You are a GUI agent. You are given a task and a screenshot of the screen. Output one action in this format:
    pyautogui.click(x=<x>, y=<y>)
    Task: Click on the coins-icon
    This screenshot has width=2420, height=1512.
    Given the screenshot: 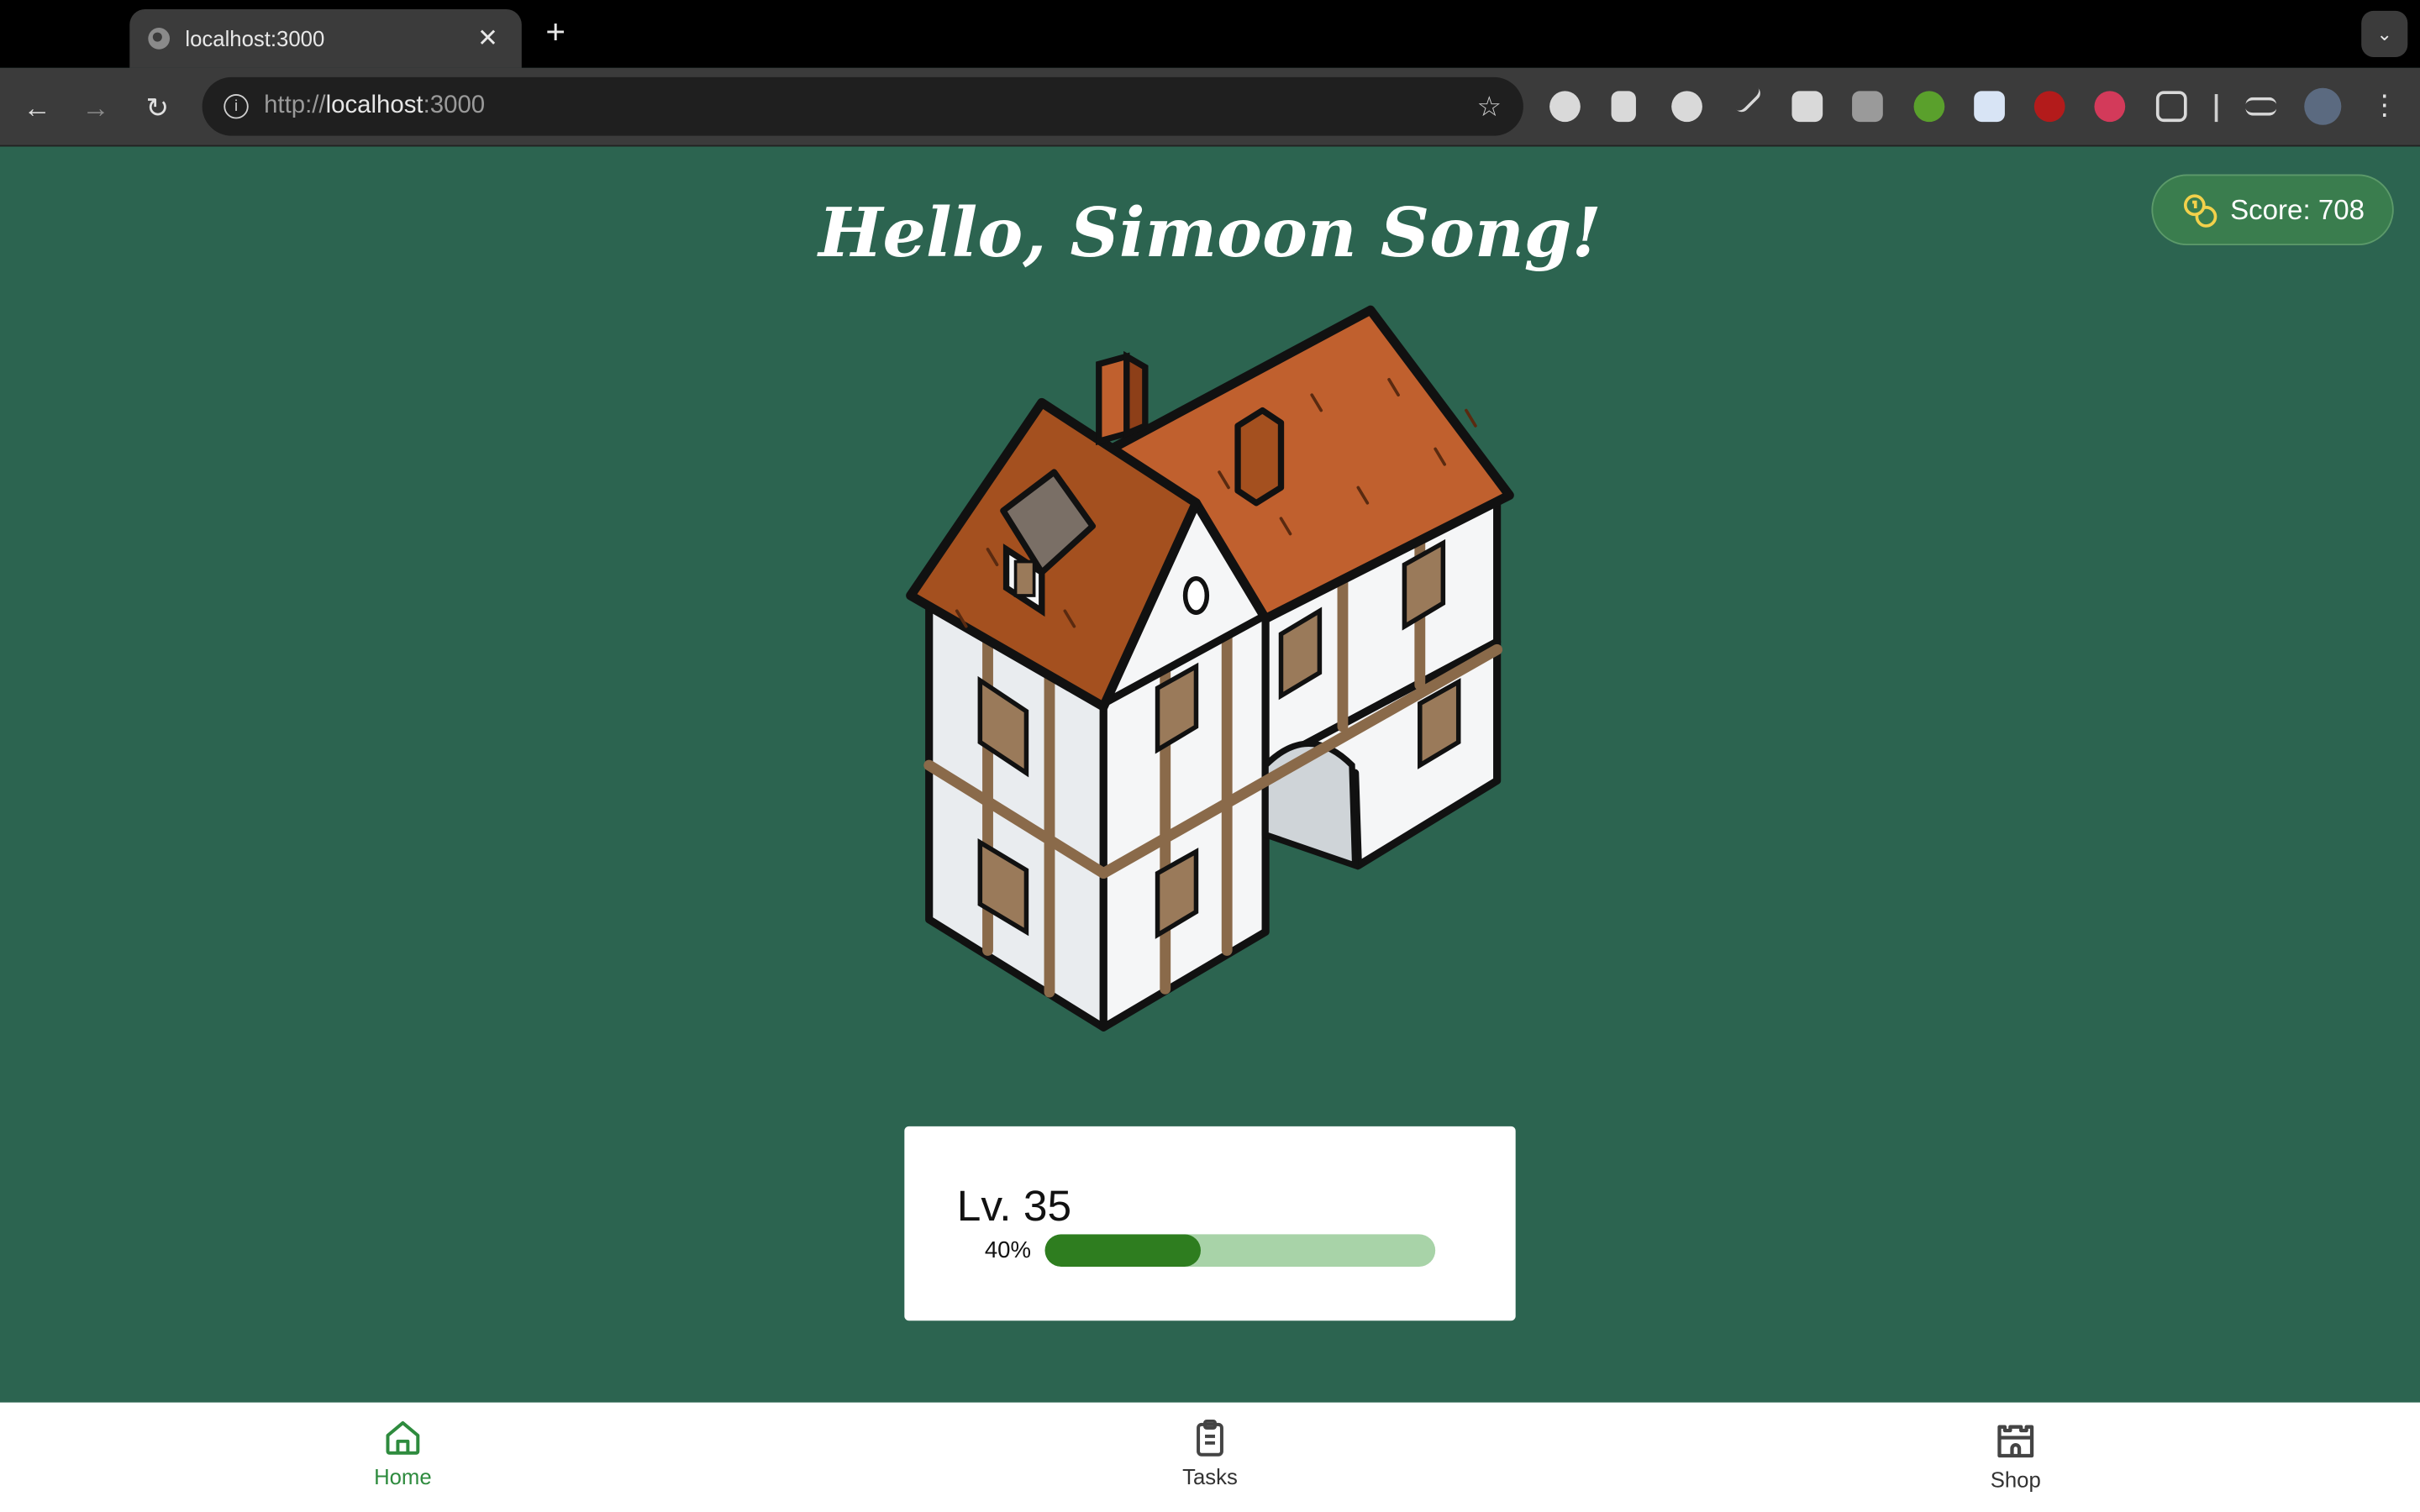 What is the action you would take?
    pyautogui.click(x=2200, y=211)
    